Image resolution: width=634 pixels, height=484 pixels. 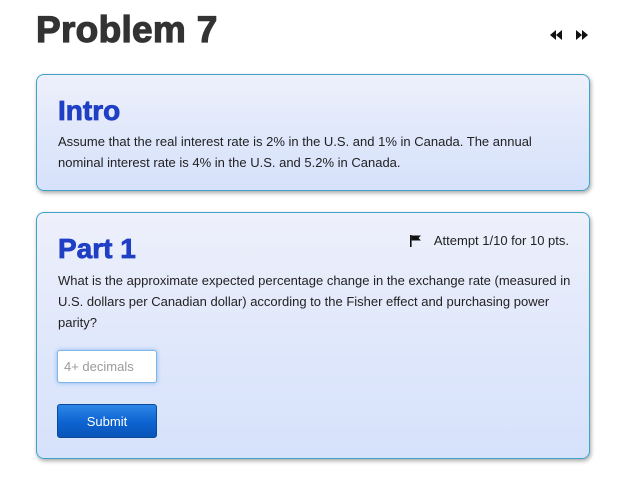 I want to click on submit-button: Submit, so click(x=107, y=421).